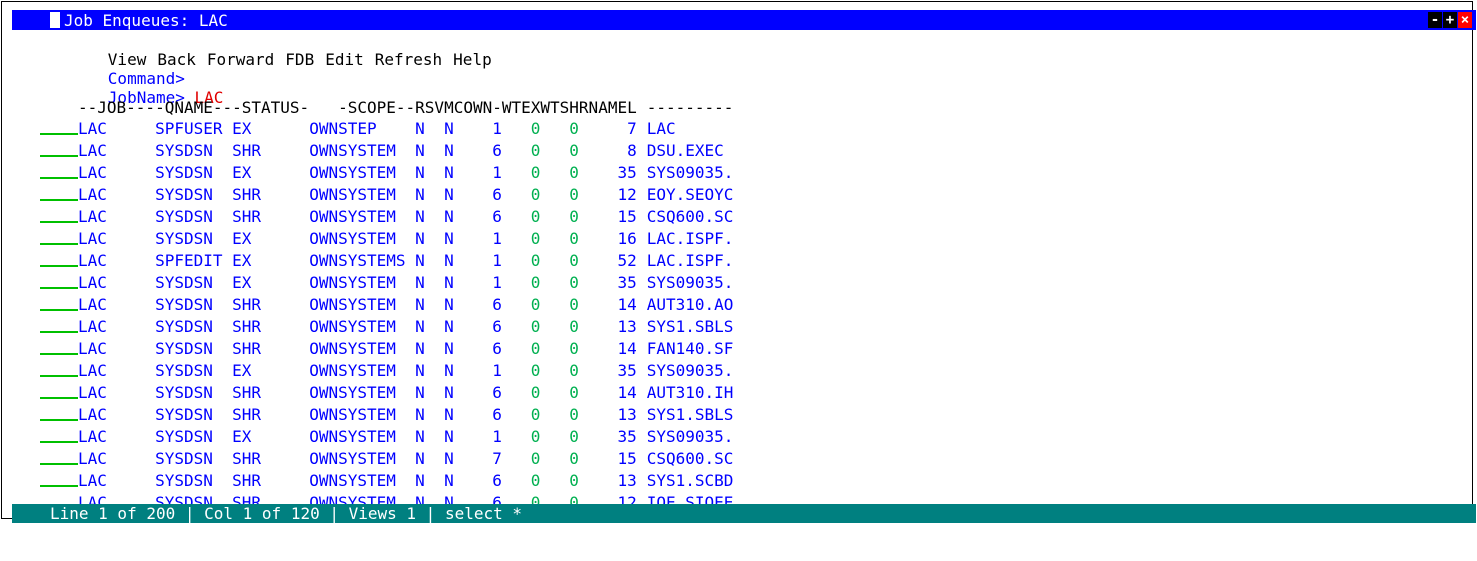  I want to click on header-own: OWN-, so click(482, 107).